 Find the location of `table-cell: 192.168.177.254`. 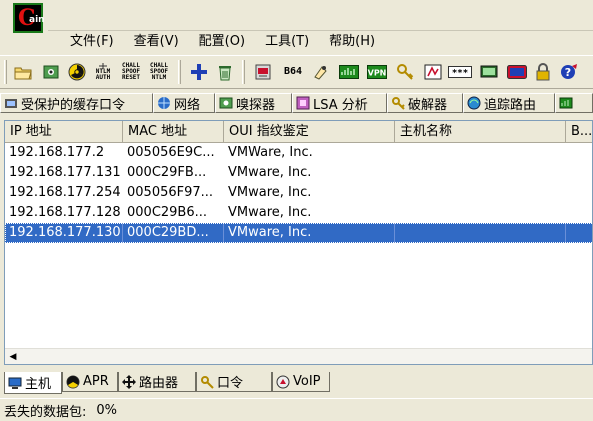

table-cell: 192.168.177.254 is located at coordinates (65, 192).